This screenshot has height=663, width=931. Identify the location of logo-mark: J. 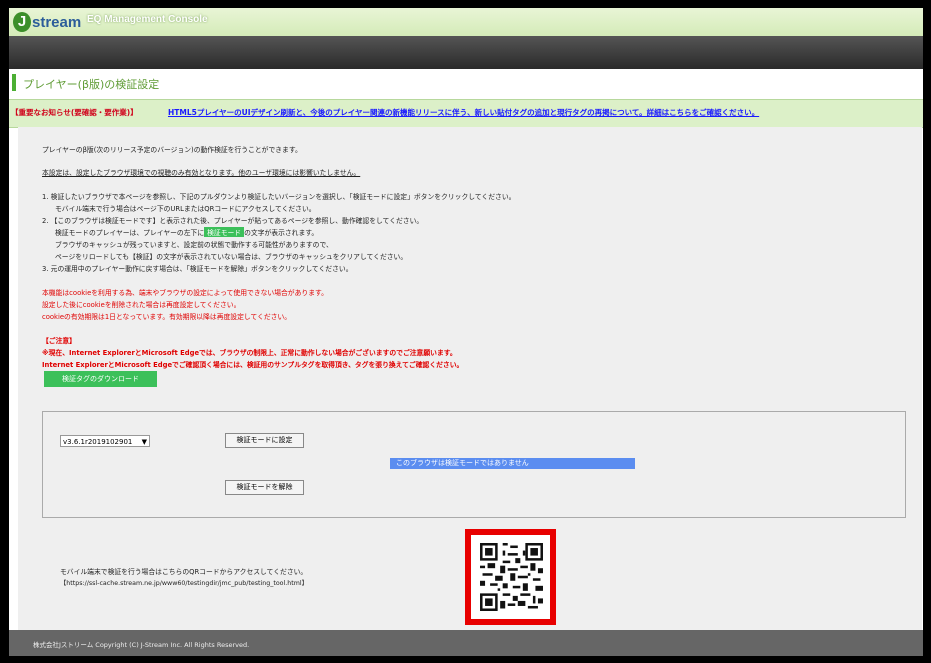
(22, 22).